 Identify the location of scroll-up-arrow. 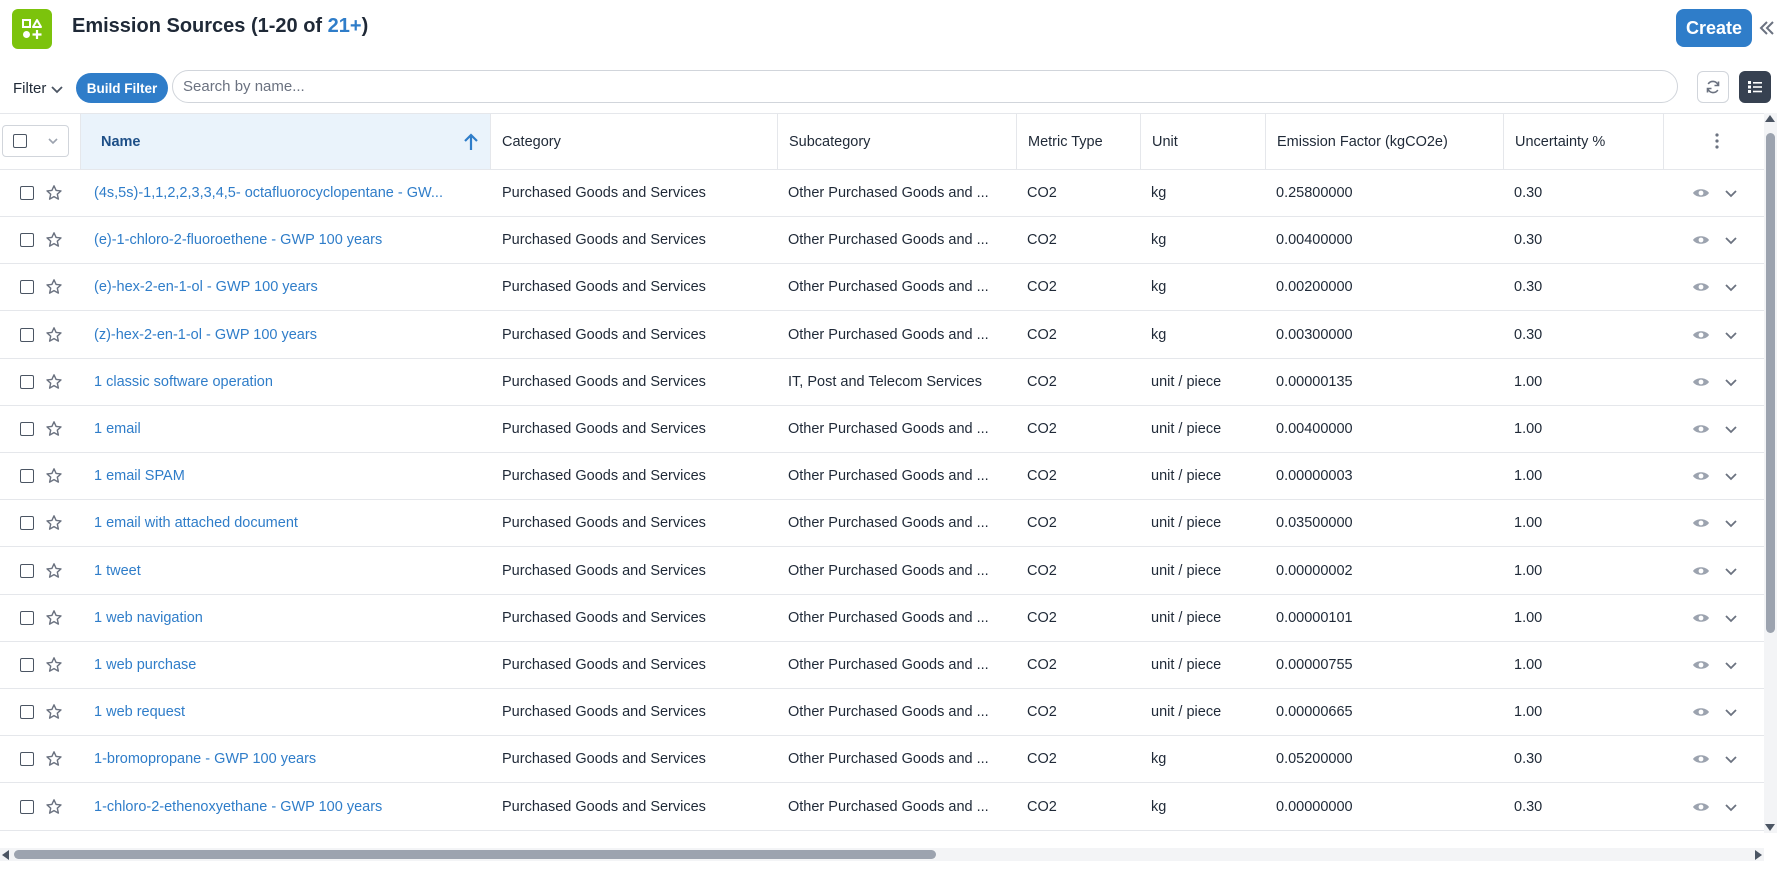
(1770, 118).